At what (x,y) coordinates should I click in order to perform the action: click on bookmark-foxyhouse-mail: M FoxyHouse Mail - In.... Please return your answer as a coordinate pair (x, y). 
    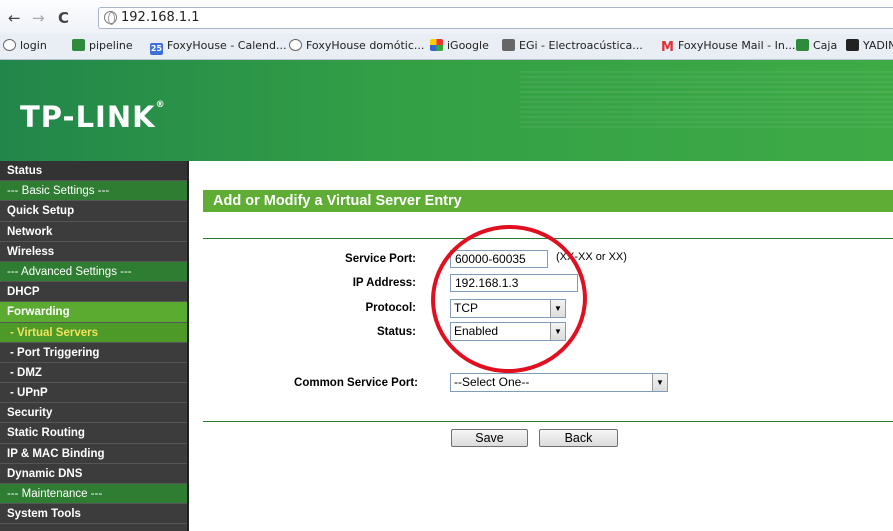
    Looking at the image, I should click on (728, 46).